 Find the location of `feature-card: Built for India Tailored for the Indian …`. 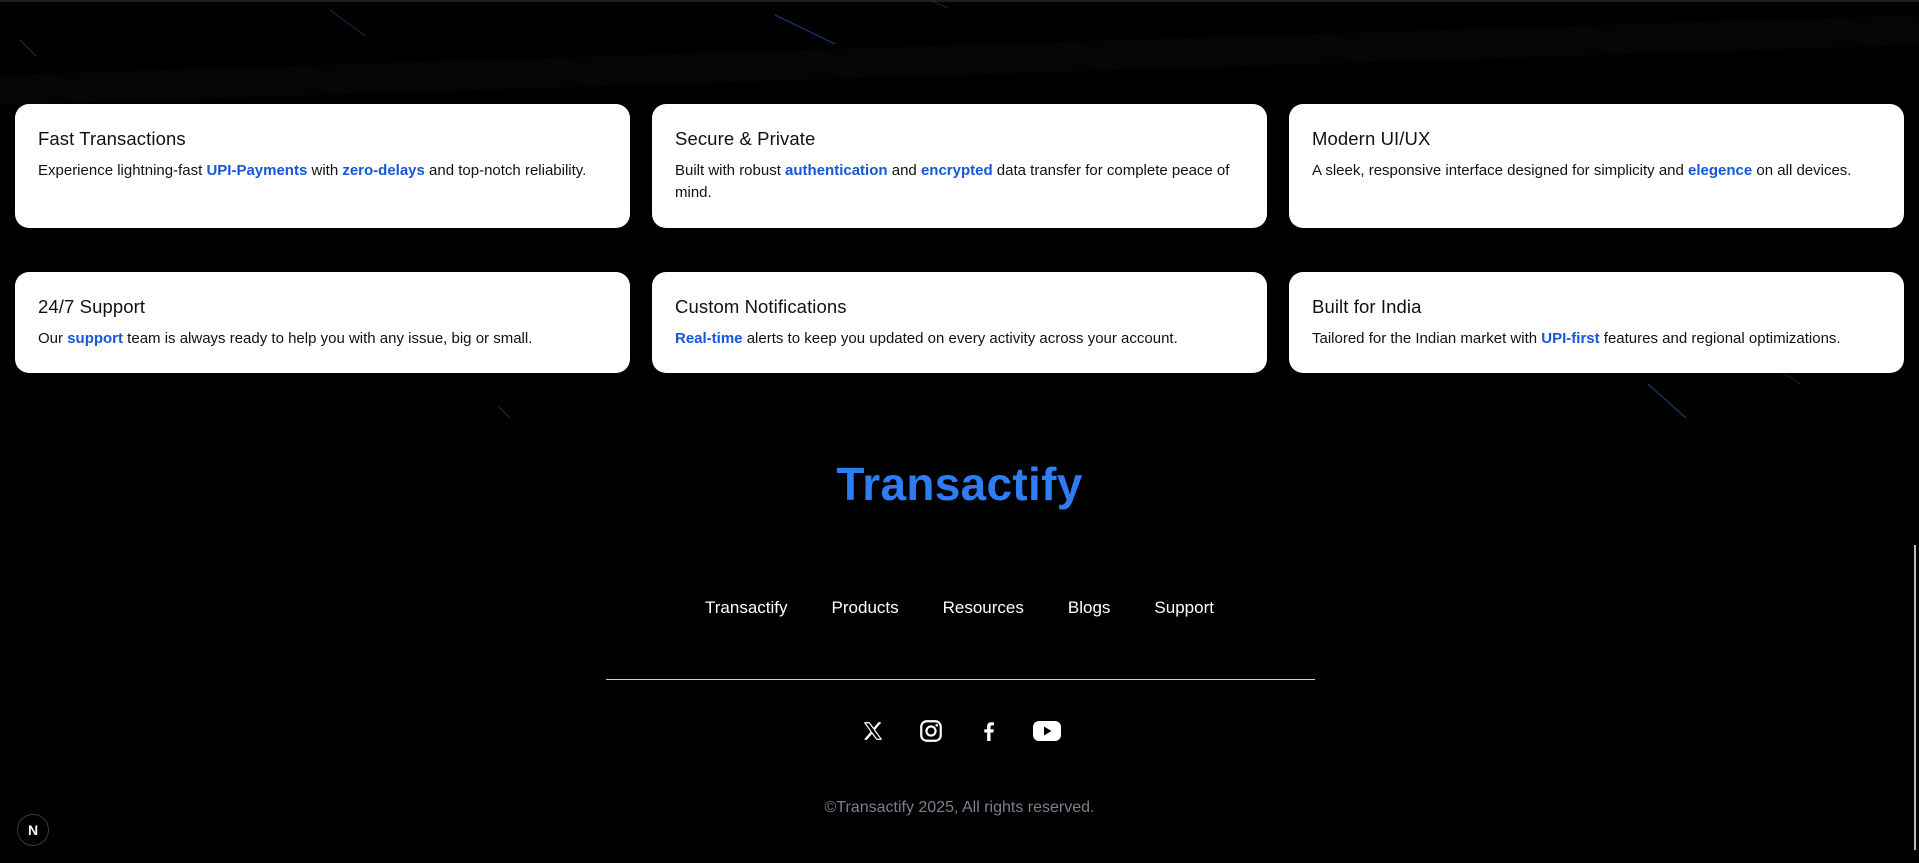

feature-card: Built for India Tailored for the Indian … is located at coordinates (1596, 322).